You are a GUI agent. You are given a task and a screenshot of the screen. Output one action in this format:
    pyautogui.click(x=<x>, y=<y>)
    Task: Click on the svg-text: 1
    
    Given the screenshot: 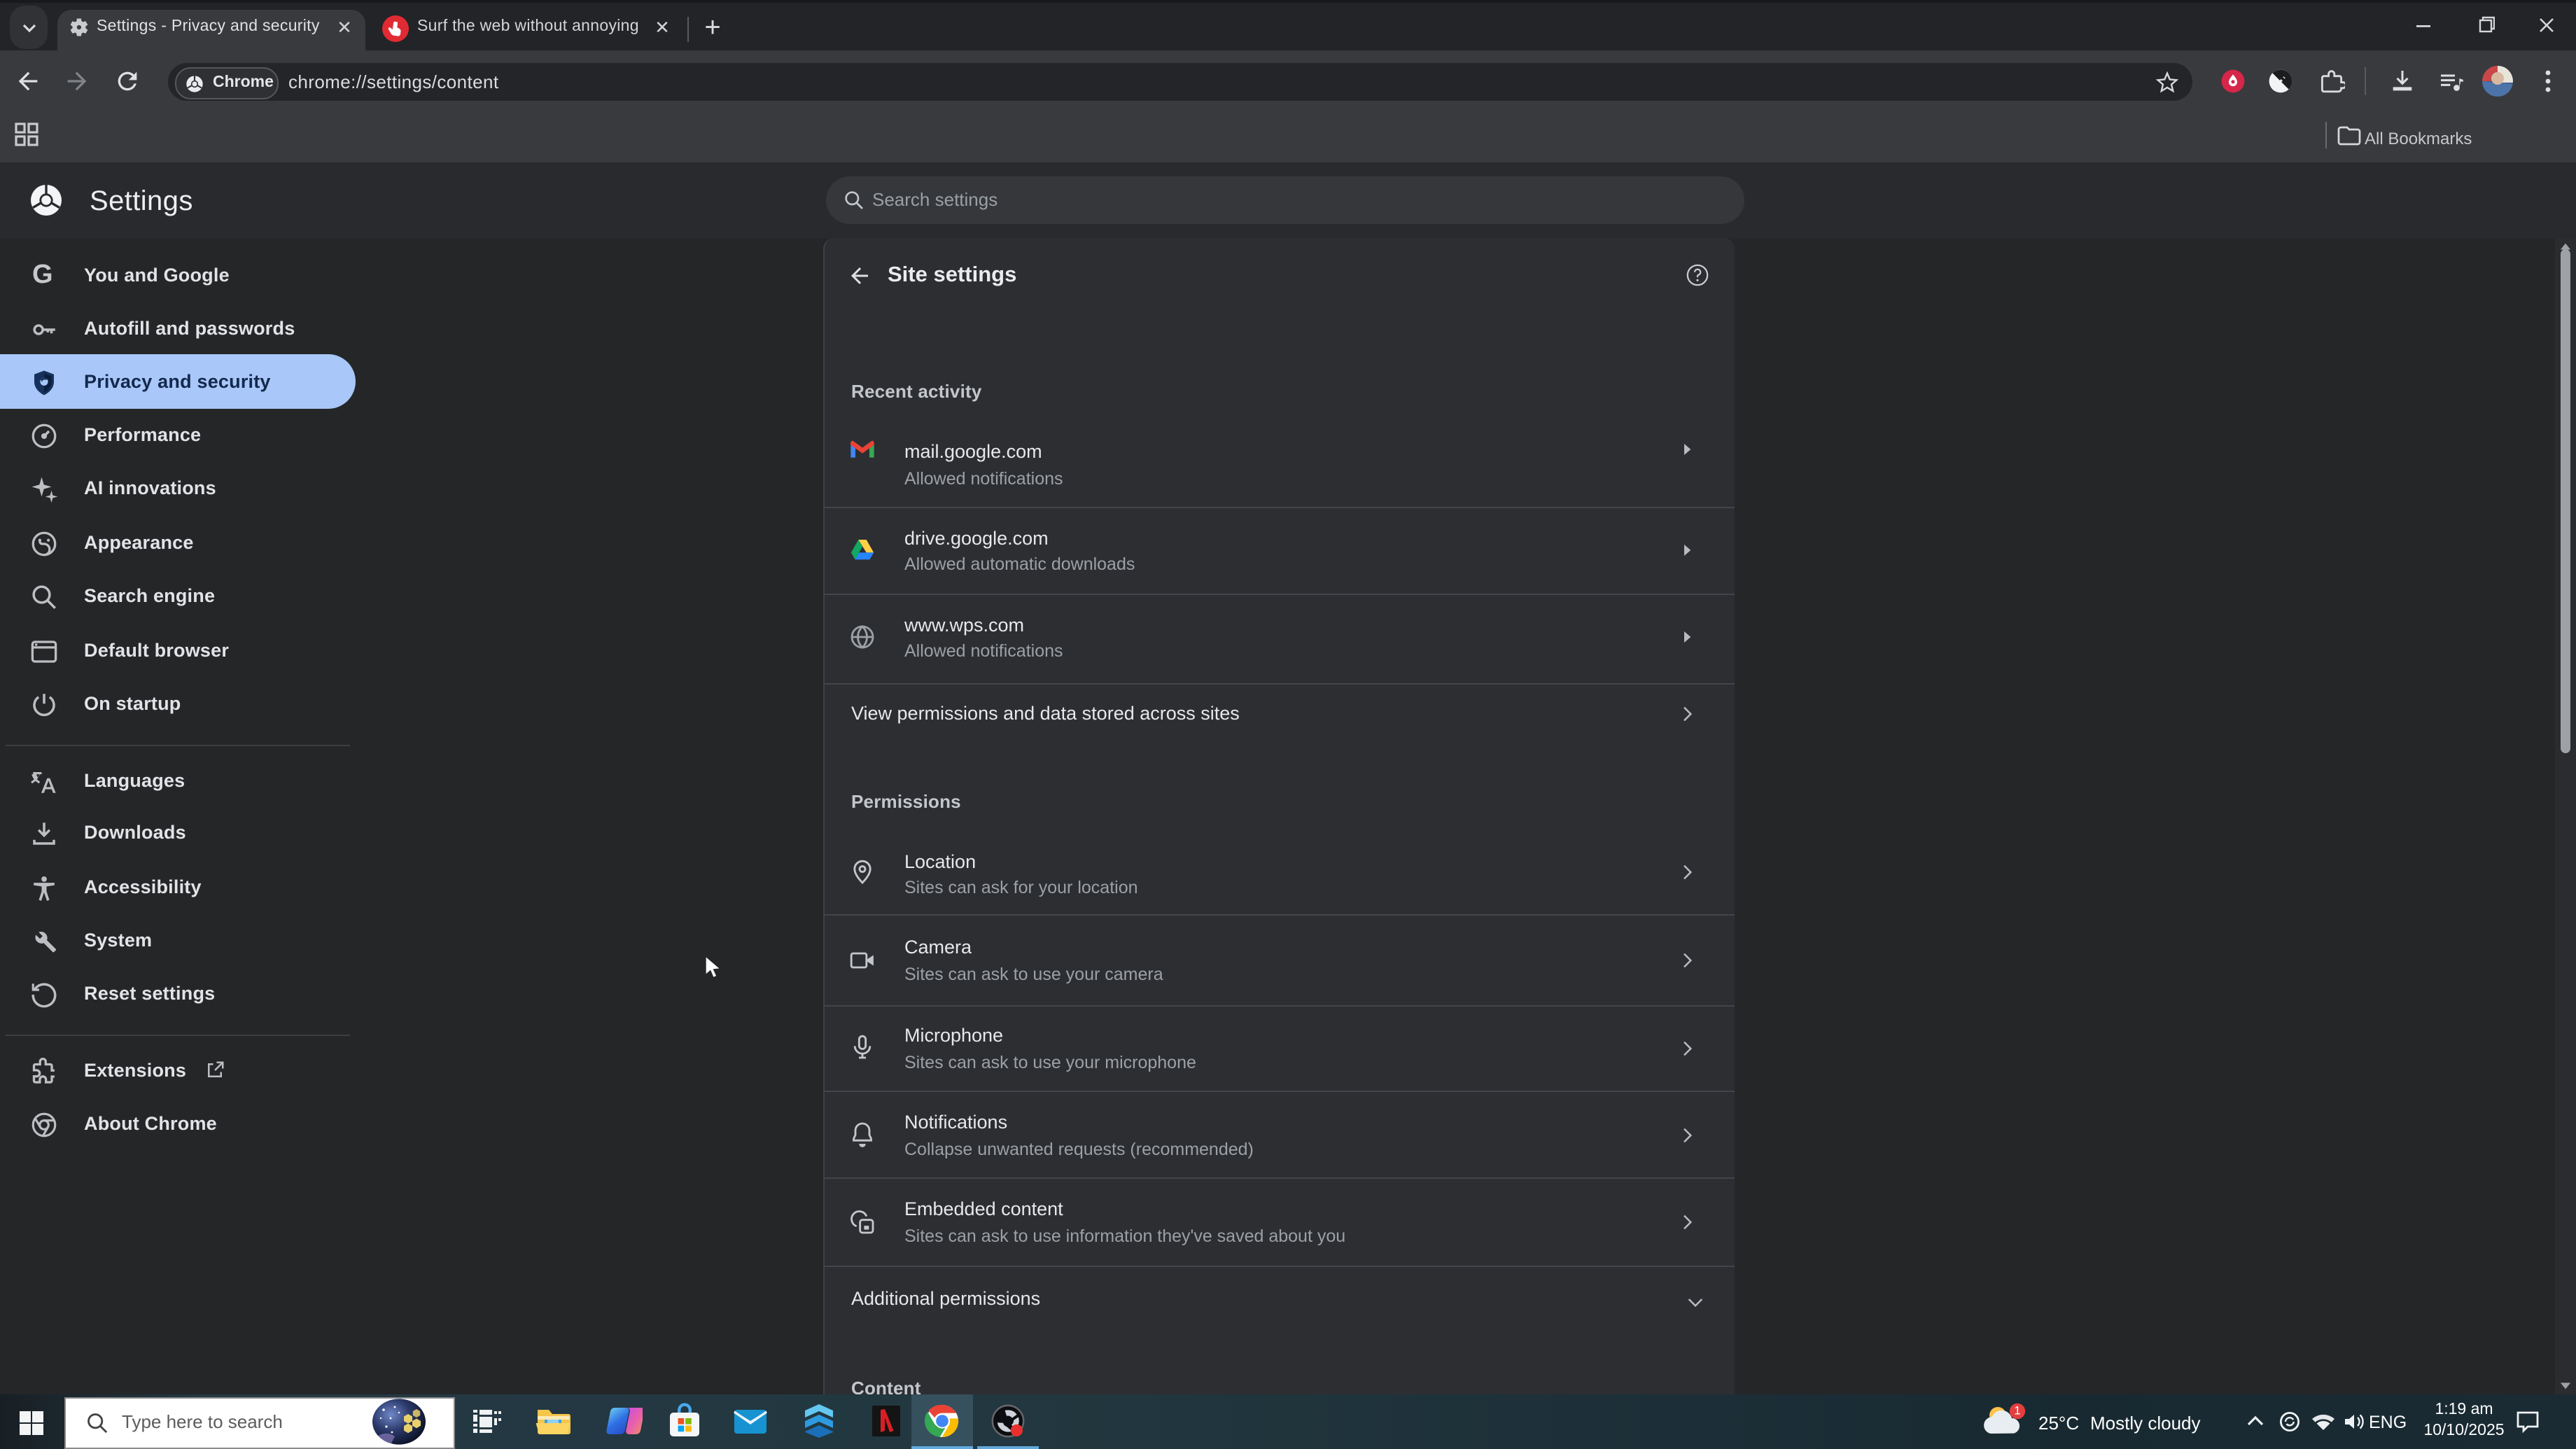 What is the action you would take?
    pyautogui.click(x=2017, y=1411)
    